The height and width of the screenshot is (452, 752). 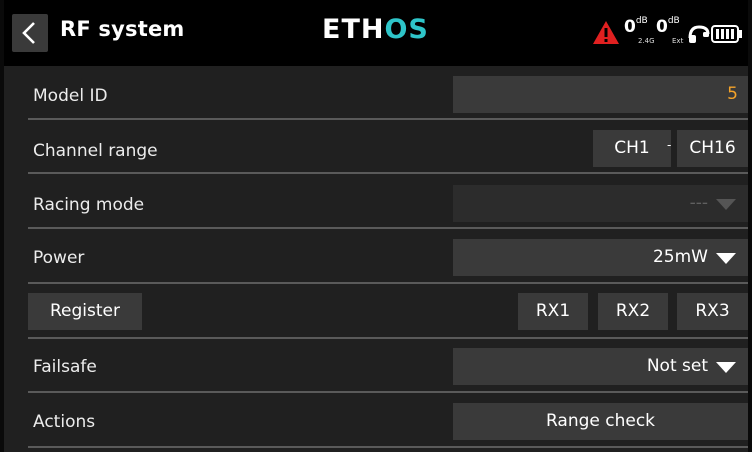 I want to click on headphone-icon, so click(x=699, y=34).